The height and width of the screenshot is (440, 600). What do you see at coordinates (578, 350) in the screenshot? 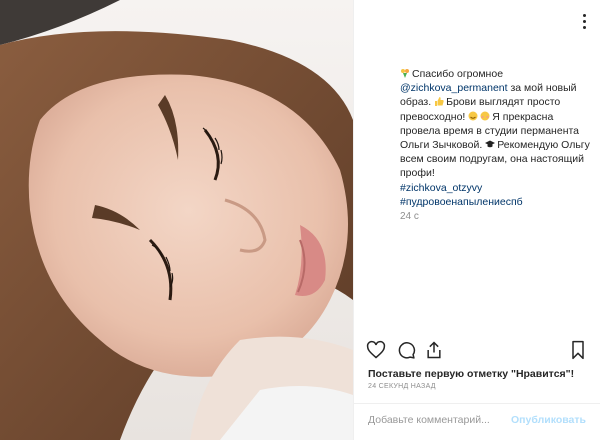
I see `bookmark-icon` at bounding box center [578, 350].